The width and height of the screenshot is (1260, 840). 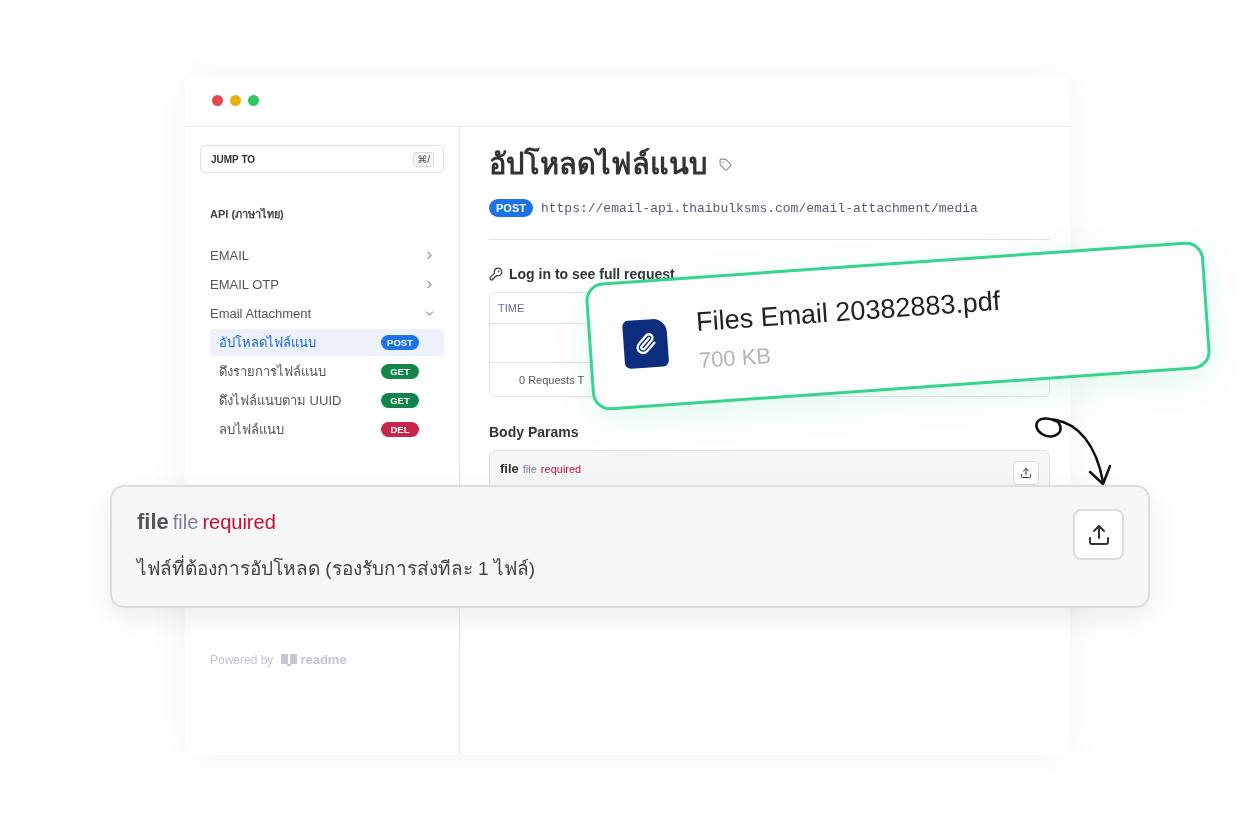 What do you see at coordinates (552, 379) in the screenshot?
I see `request-count: 0 Requests T` at bounding box center [552, 379].